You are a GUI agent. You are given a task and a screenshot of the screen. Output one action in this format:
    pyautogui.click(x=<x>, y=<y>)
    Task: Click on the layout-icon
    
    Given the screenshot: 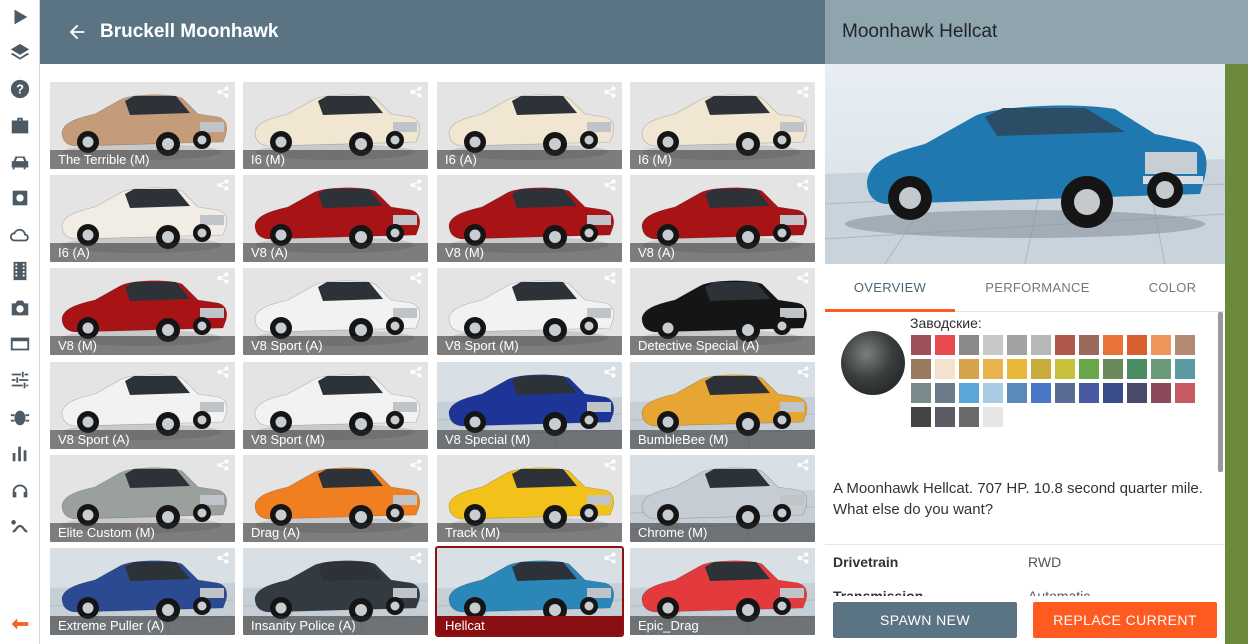 What is the action you would take?
    pyautogui.click(x=20, y=344)
    